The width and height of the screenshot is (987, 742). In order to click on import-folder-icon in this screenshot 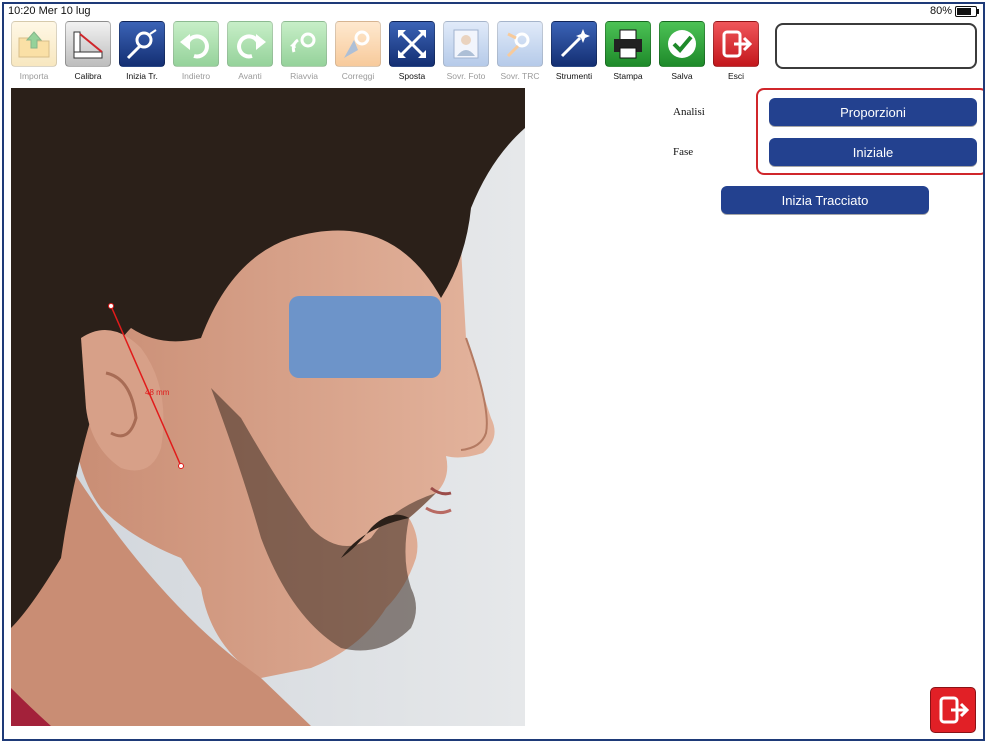, I will do `click(34, 44)`.